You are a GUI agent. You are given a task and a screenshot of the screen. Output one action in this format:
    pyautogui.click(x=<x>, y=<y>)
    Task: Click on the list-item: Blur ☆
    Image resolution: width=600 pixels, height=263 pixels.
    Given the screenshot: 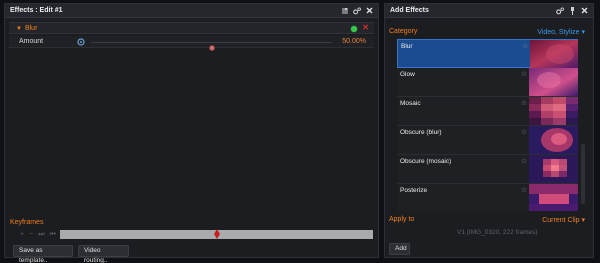 What is the action you would take?
    pyautogui.click(x=487, y=53)
    